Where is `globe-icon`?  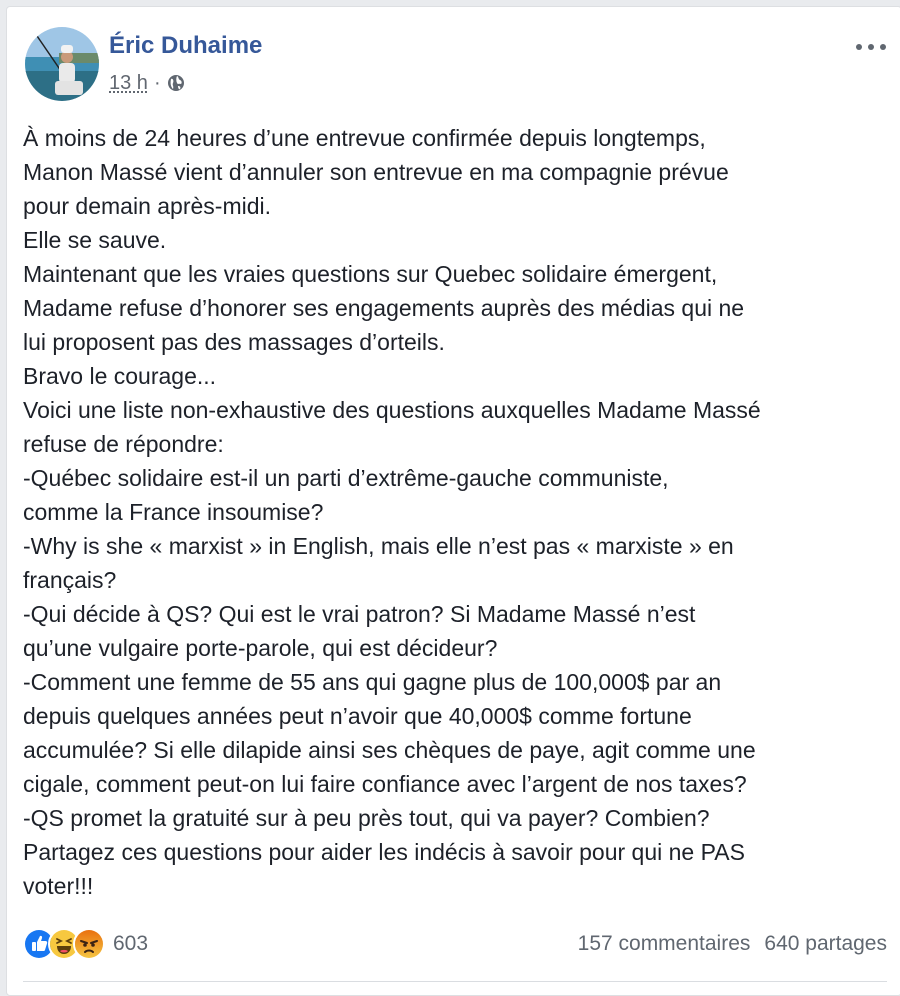 globe-icon is located at coordinates (176, 83).